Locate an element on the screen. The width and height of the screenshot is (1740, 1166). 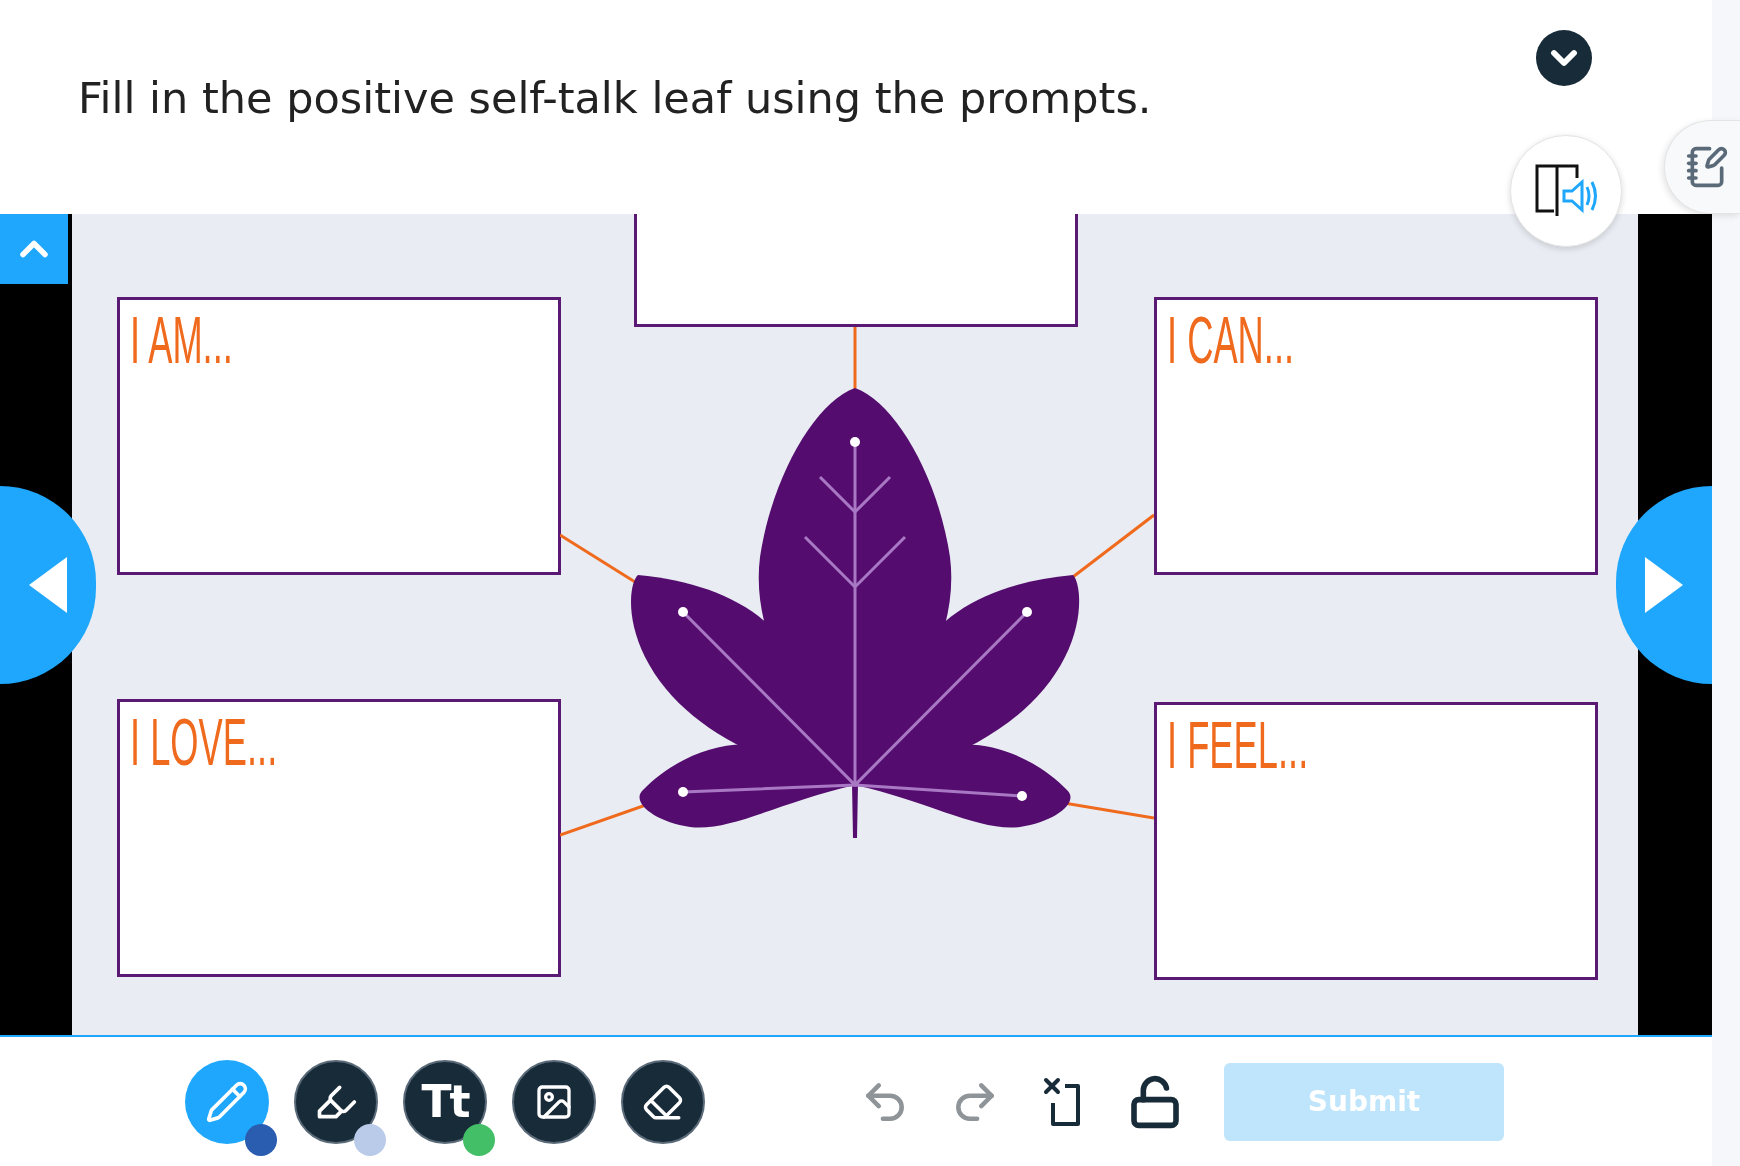
collapse-button is located at coordinates (1564, 58).